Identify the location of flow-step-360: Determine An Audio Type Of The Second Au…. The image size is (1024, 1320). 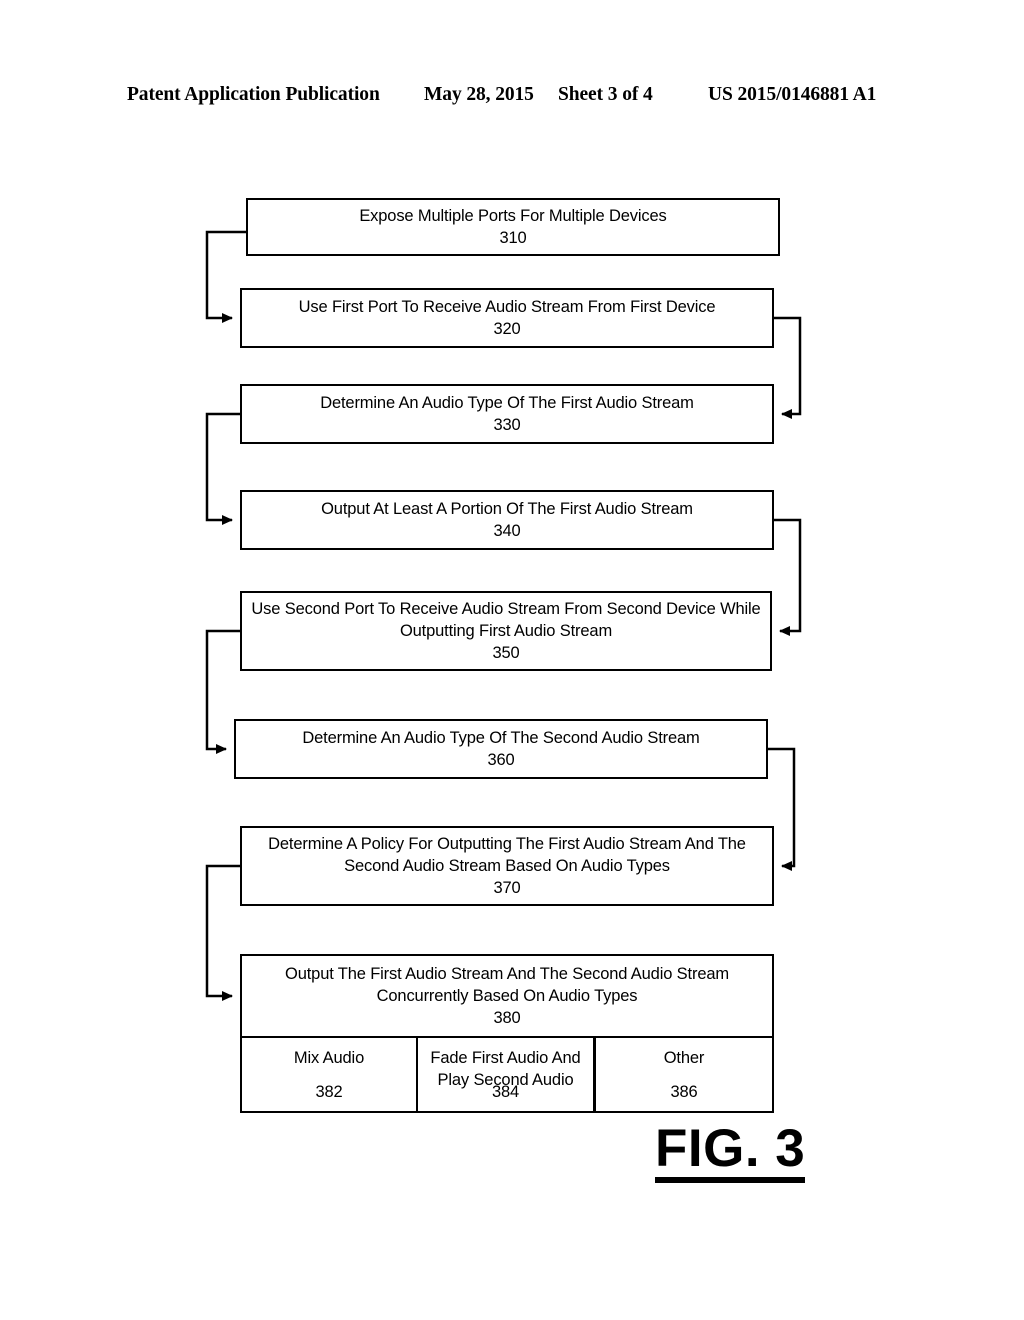
(501, 749).